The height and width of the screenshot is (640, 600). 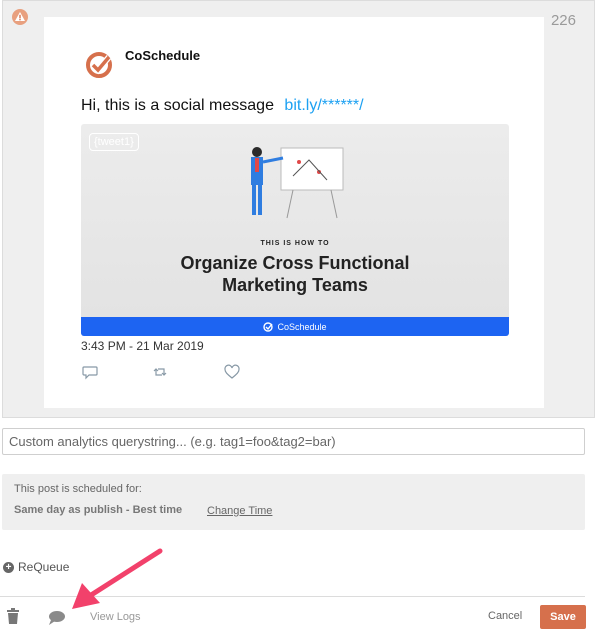 What do you see at coordinates (8, 567) in the screenshot?
I see `plus-icon: +` at bounding box center [8, 567].